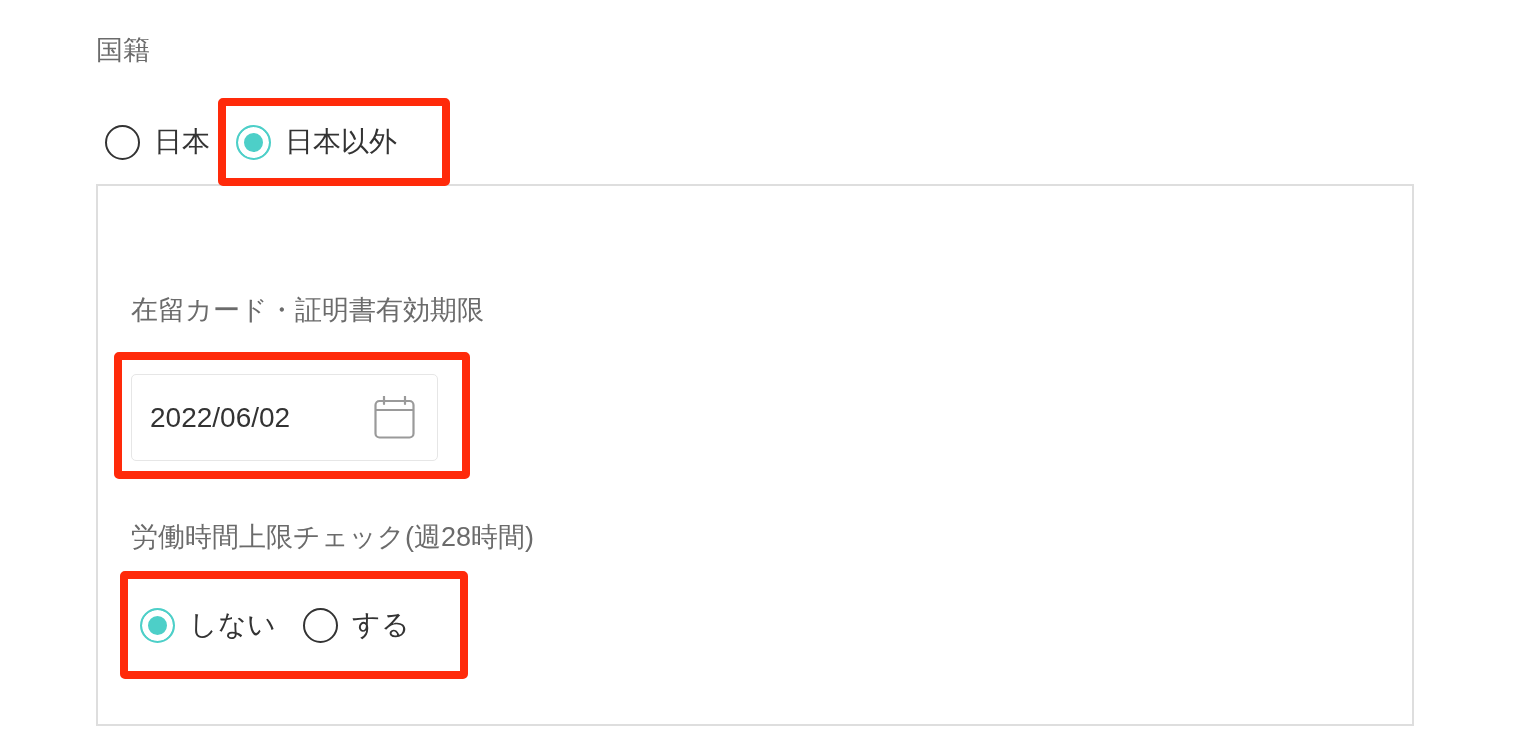 The image size is (1518, 746). I want to click on date-field: 2022/06/02, so click(284, 417).